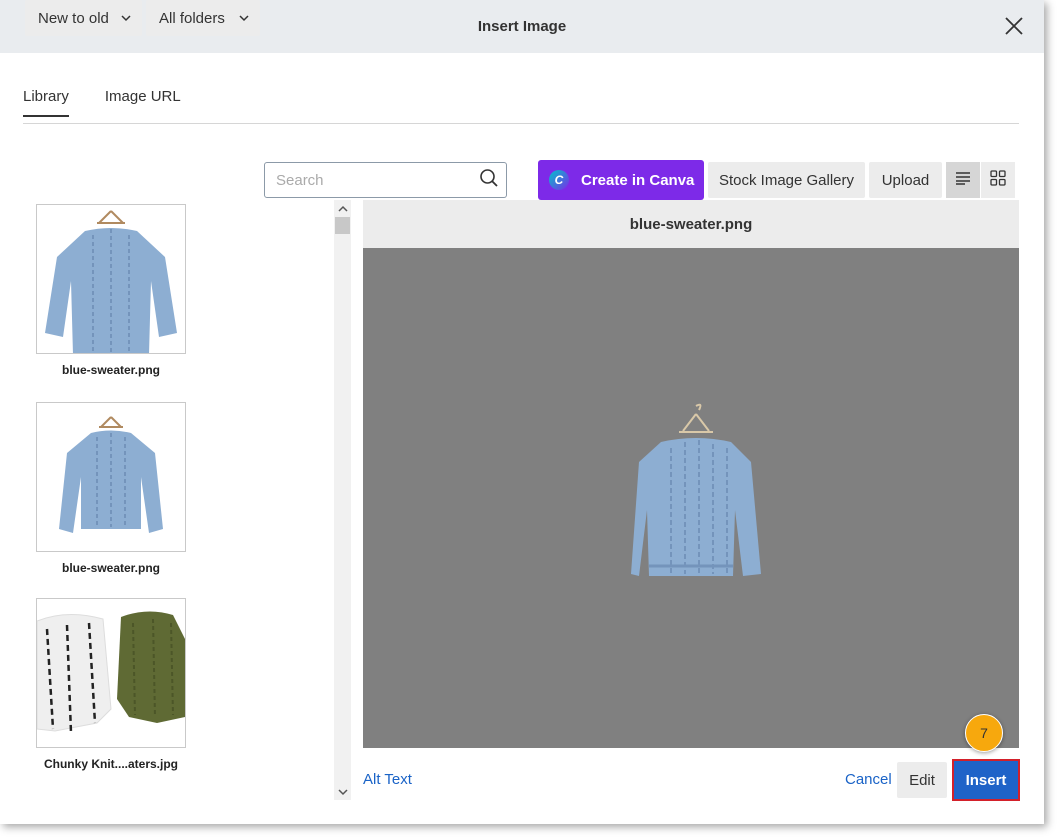 The width and height of the screenshot is (1058, 838). I want to click on scroll-thumb, so click(342, 225).